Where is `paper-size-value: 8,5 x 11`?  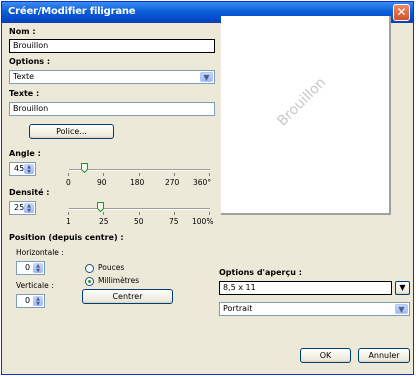 paper-size-value: 8,5 x 11 is located at coordinates (239, 287).